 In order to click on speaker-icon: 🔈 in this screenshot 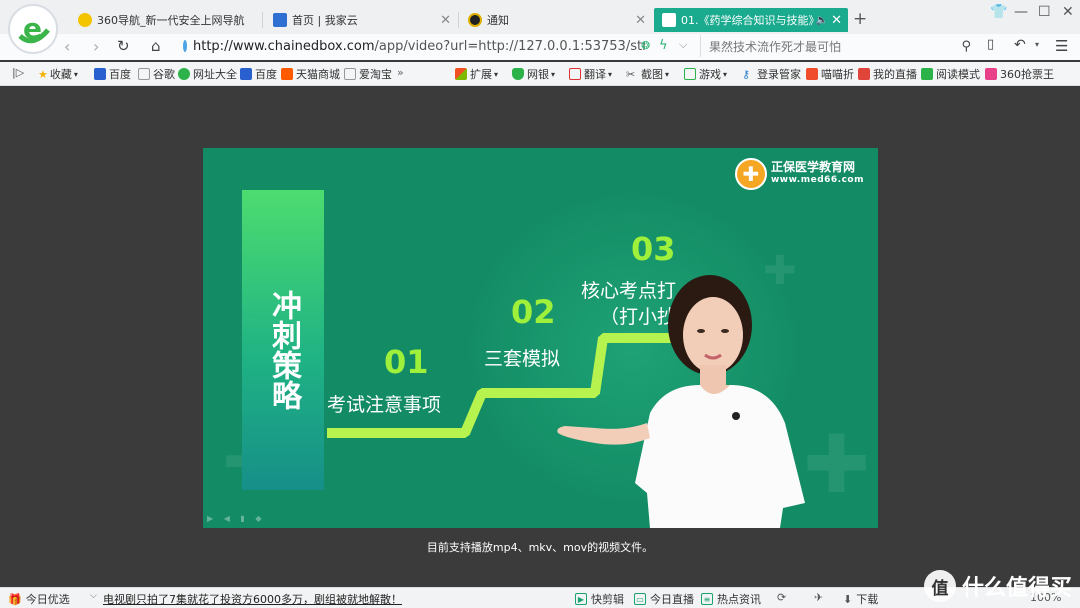, I will do `click(822, 20)`.